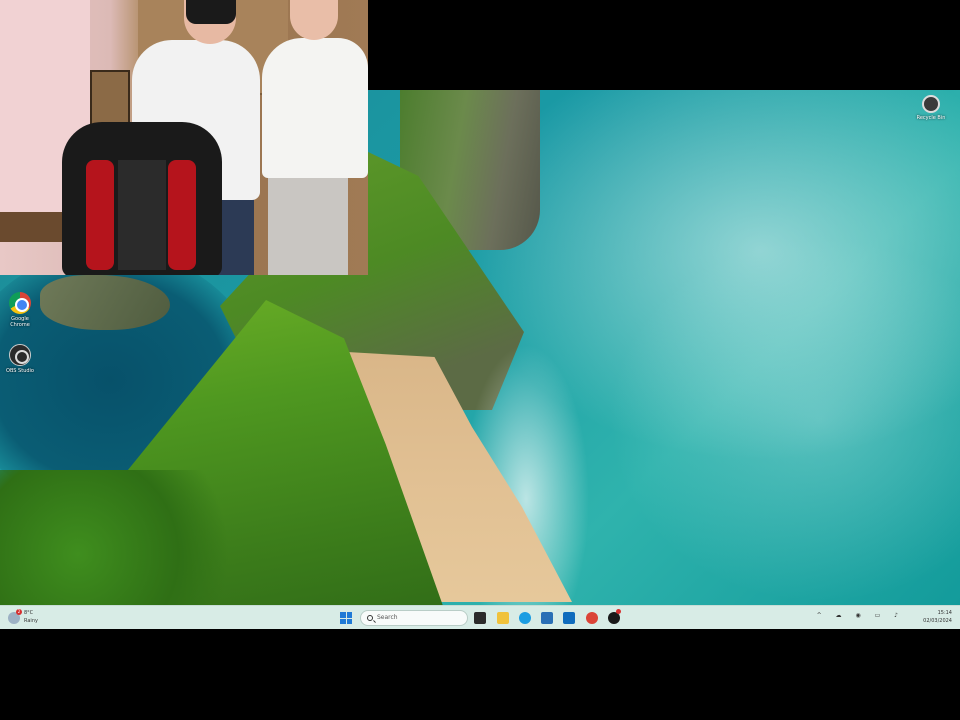  What do you see at coordinates (20, 371) in the screenshot?
I see `desktop-icon-label: OBS Studio` at bounding box center [20, 371].